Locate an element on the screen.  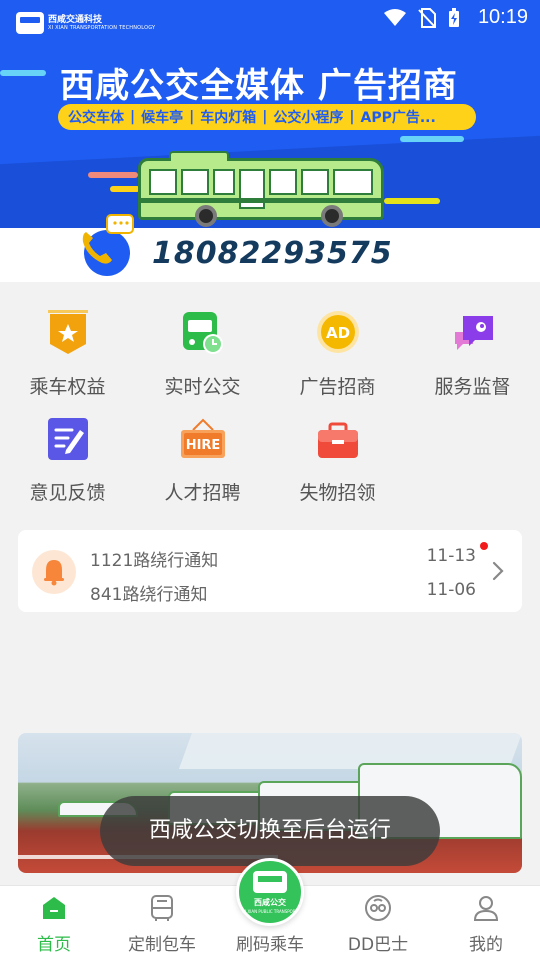
phone-number: 18082293575 is located at coordinates (272, 253).